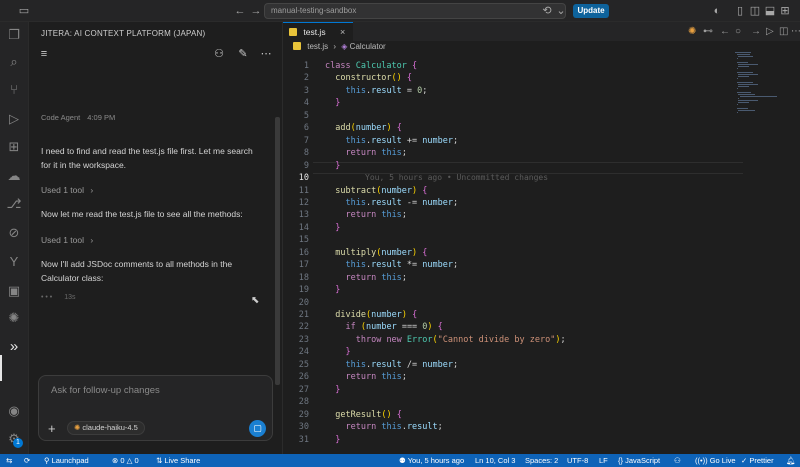 The width and height of the screenshot is (800, 467). I want to click on cursor-position: Ln 10, Col 3, so click(495, 460).